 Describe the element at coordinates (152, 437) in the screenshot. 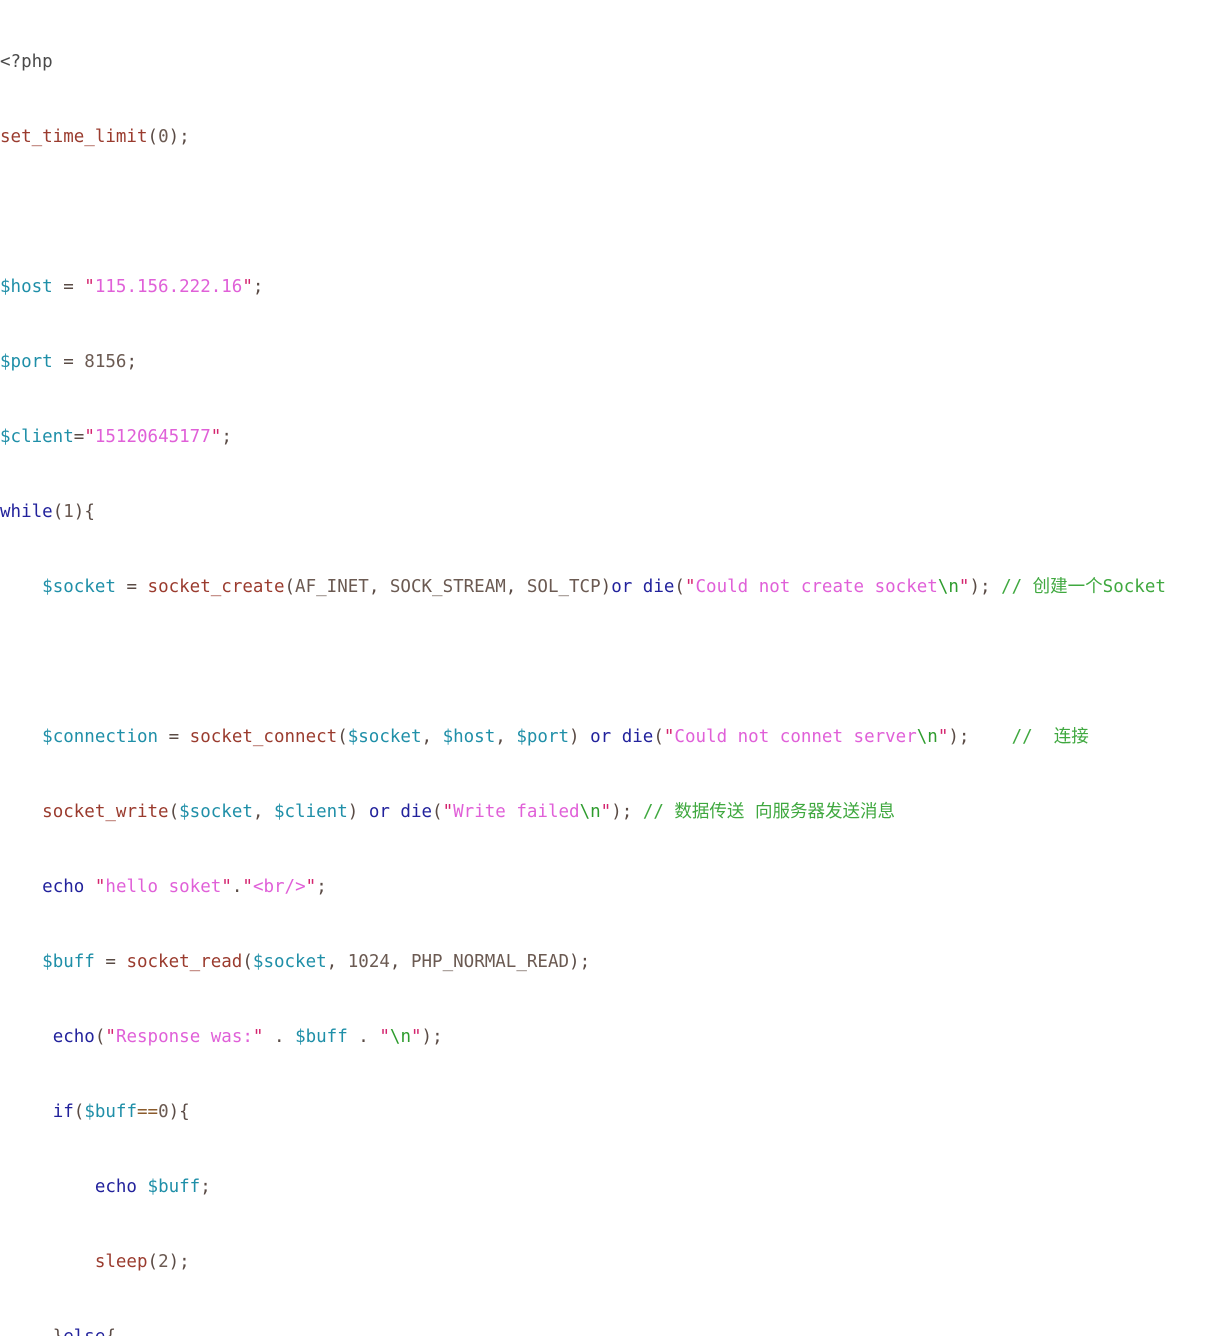

I see `string-client-value: 15120645177` at that location.